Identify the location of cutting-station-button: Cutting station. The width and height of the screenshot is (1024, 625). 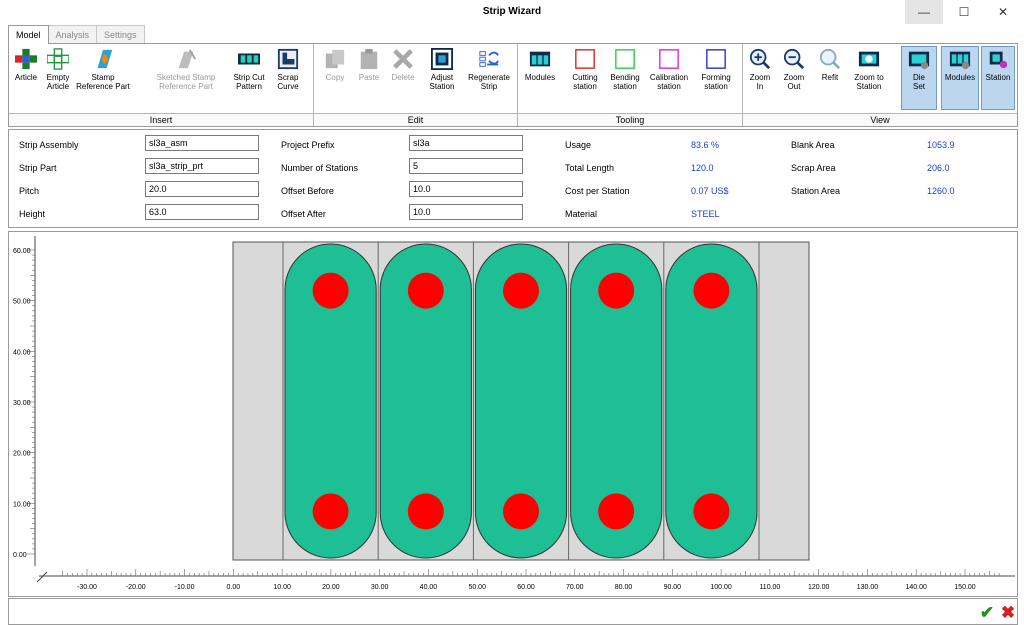
(585, 69).